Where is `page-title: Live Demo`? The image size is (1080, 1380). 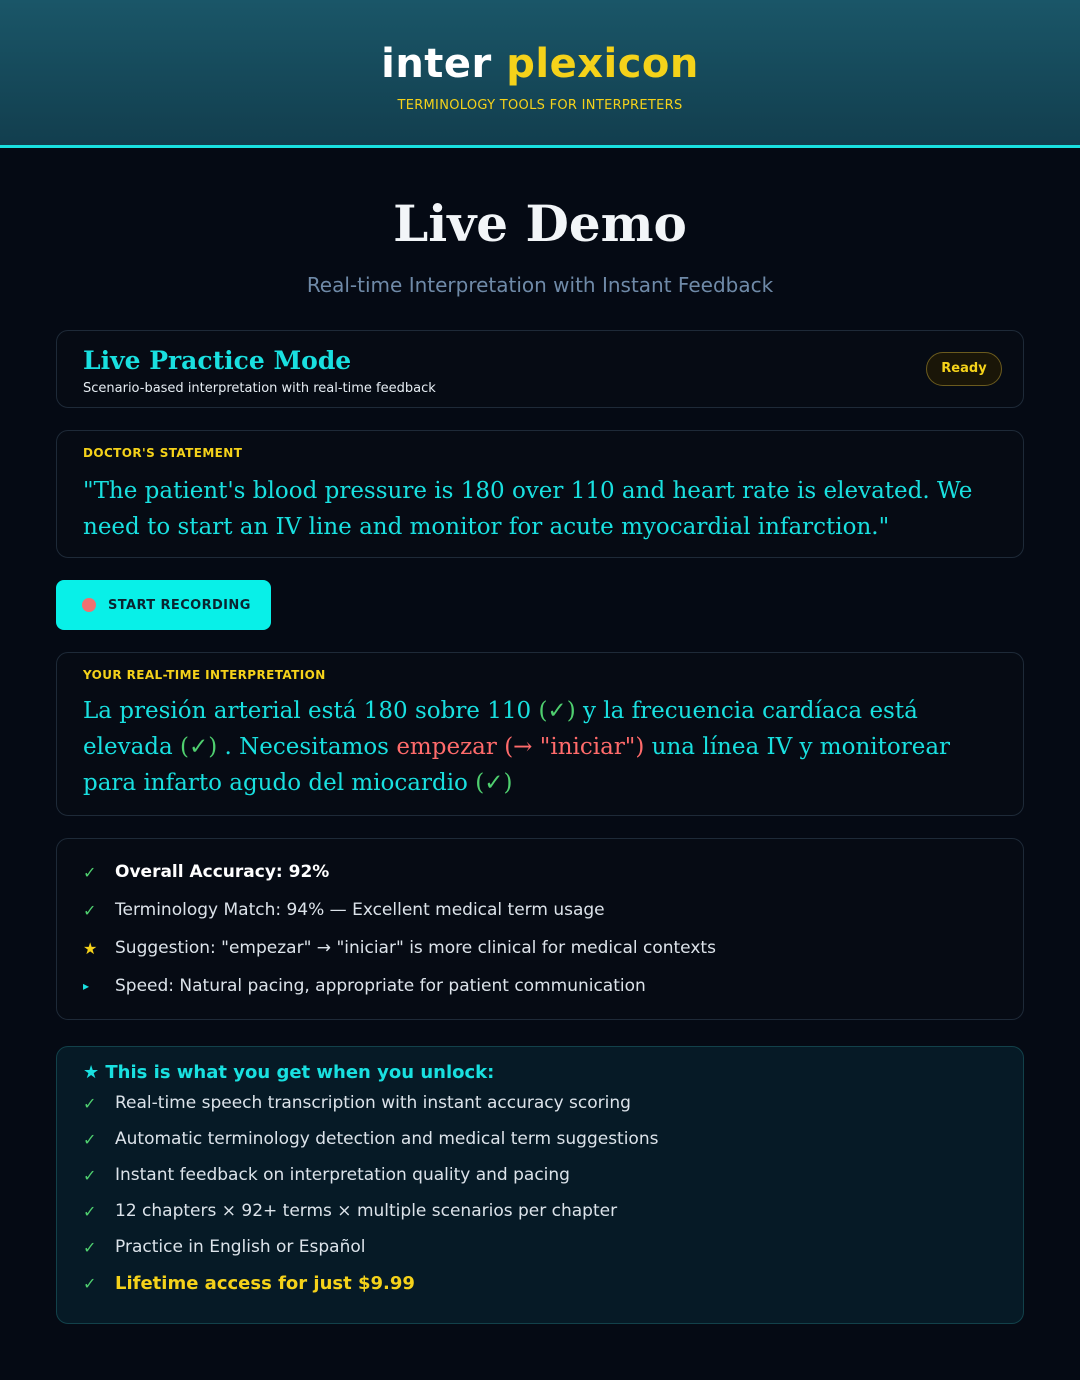
page-title: Live Demo is located at coordinates (540, 223).